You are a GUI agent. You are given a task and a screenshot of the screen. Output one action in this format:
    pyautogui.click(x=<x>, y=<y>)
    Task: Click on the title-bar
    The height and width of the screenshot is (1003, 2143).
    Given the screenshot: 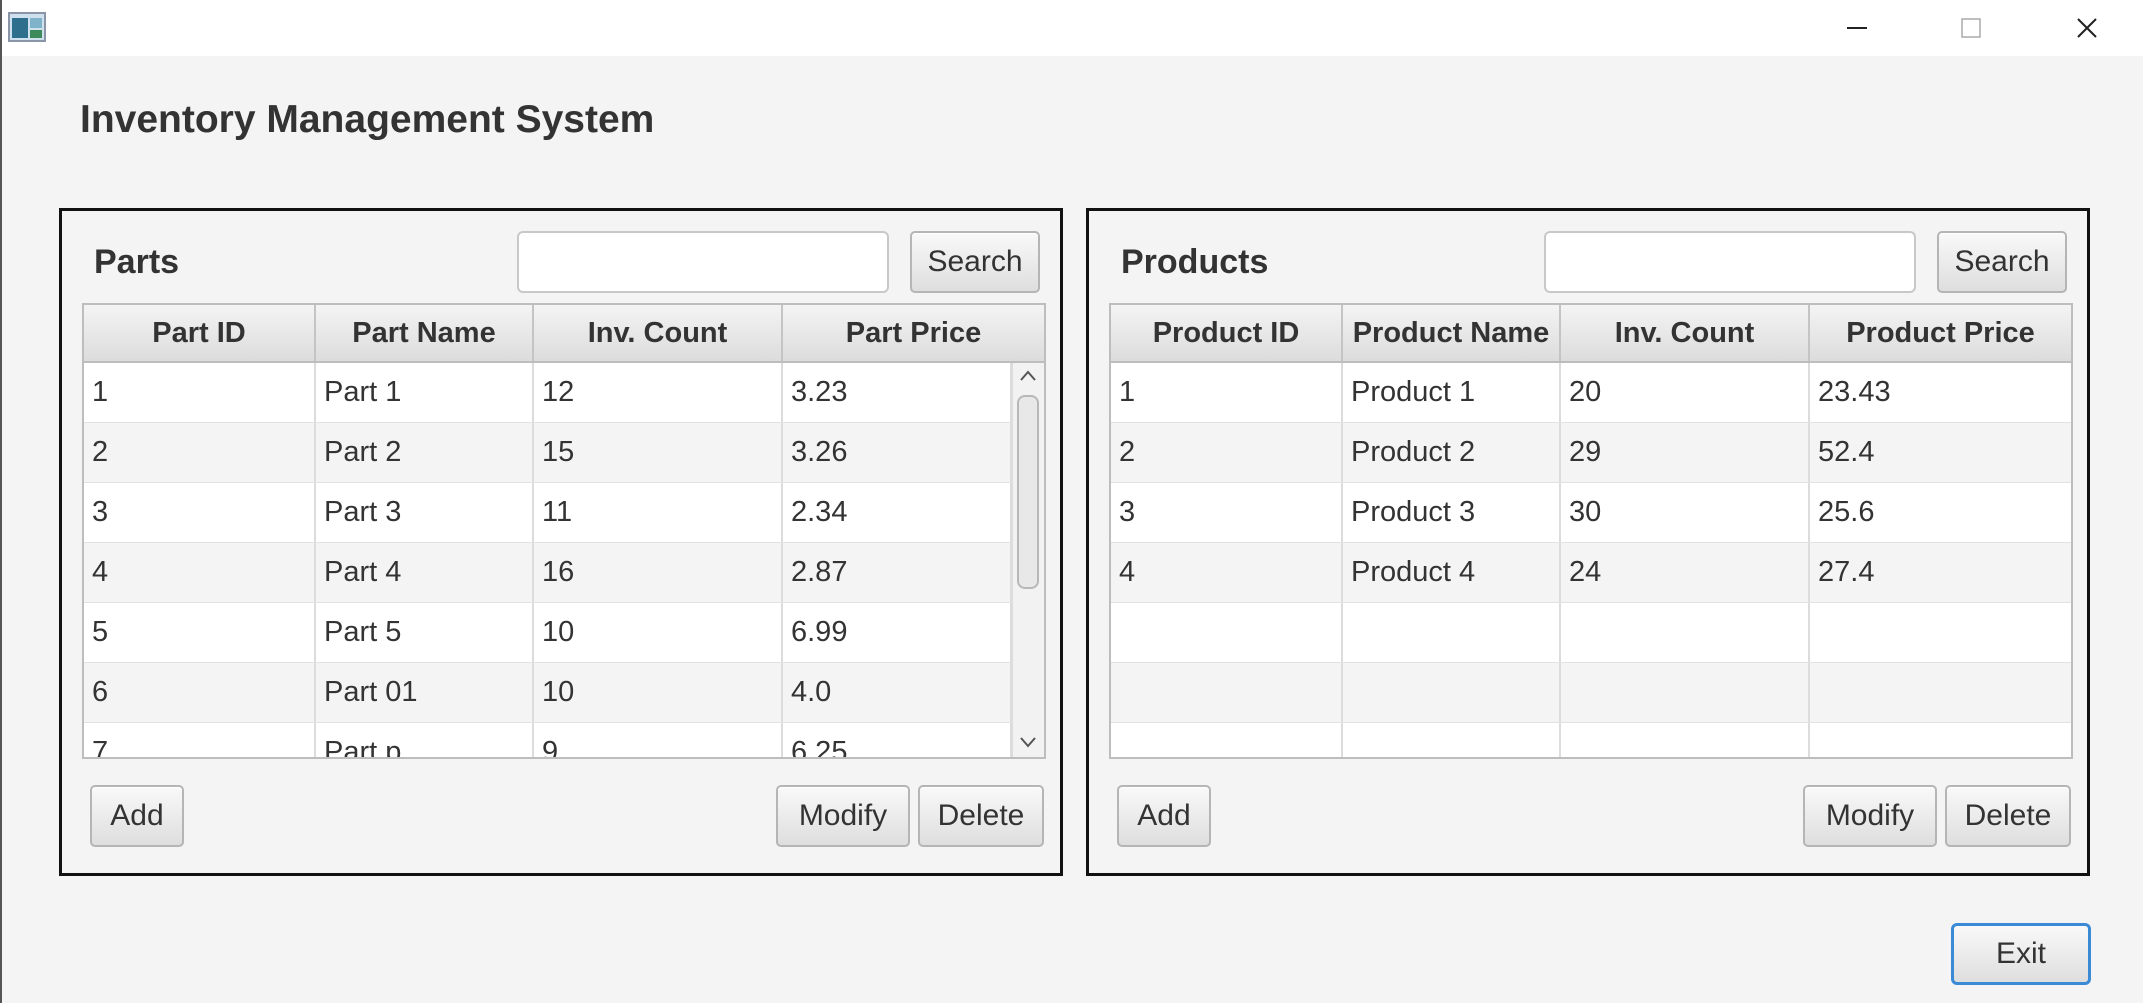 What is the action you would take?
    pyautogui.click(x=1072, y=28)
    